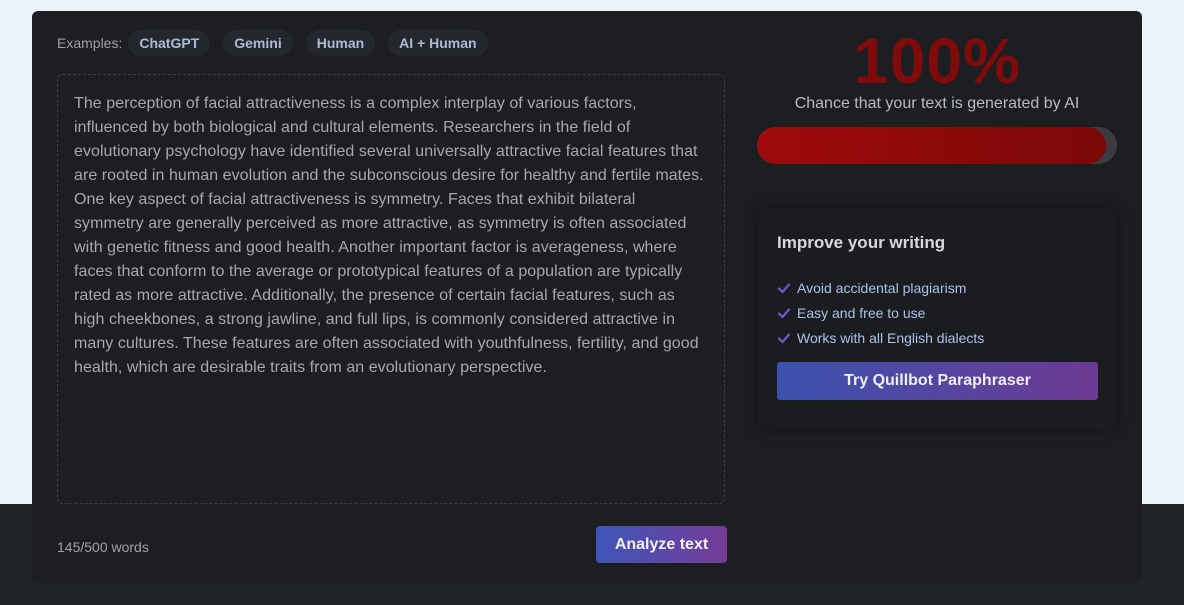 The height and width of the screenshot is (605, 1184). What do you see at coordinates (258, 43) in the screenshot?
I see `example-chip-gemini: Gemini` at bounding box center [258, 43].